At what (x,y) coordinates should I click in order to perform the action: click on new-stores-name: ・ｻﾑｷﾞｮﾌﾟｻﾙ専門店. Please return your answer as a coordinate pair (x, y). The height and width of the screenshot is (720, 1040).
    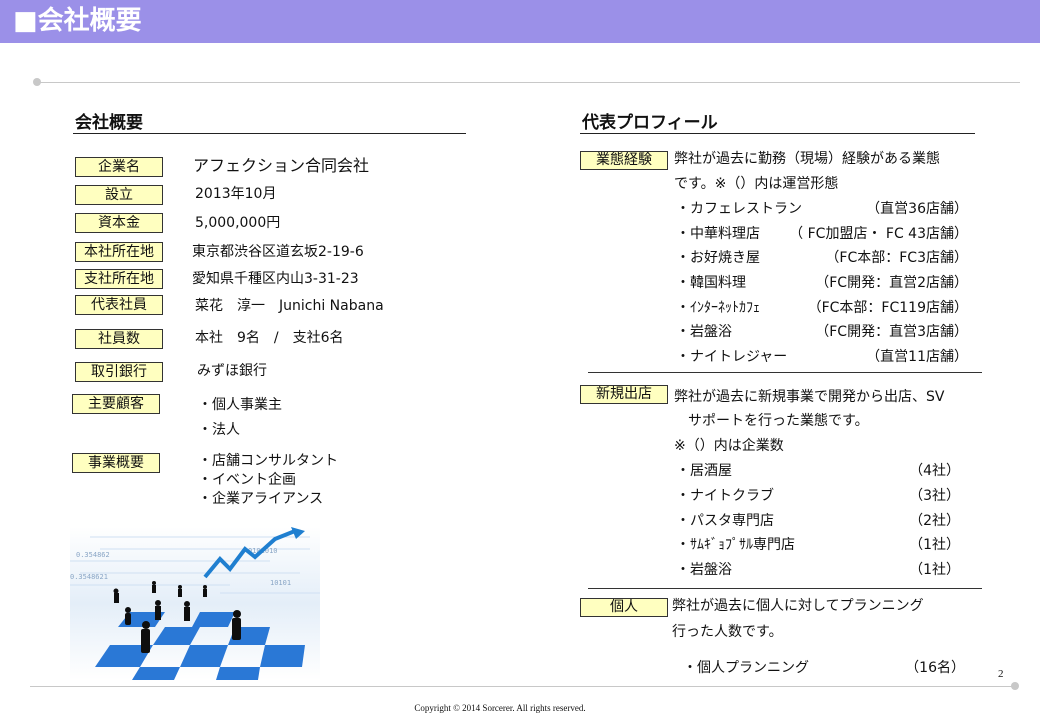
    Looking at the image, I should click on (735, 545).